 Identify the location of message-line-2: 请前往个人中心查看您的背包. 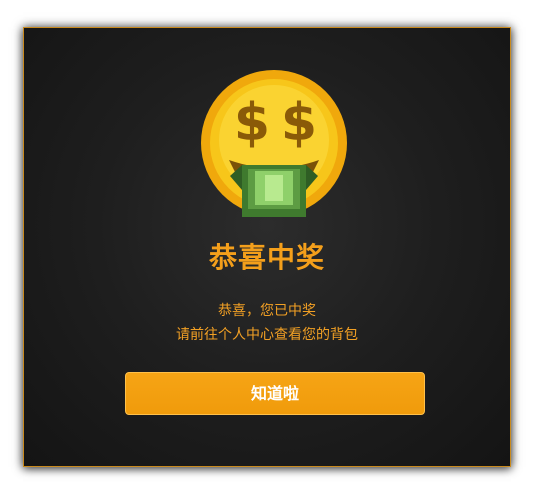
(267, 335).